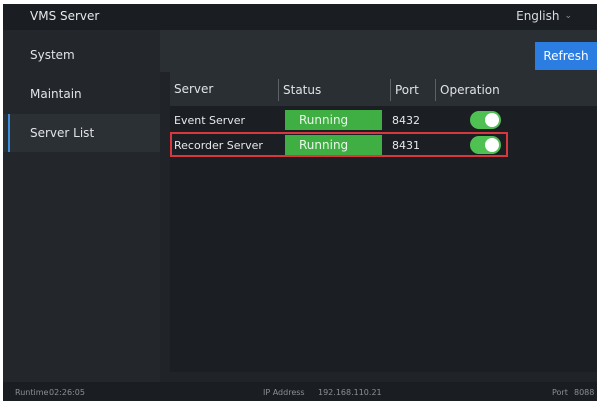  What do you see at coordinates (81, 55) in the screenshot?
I see `sidebar-item-system: System` at bounding box center [81, 55].